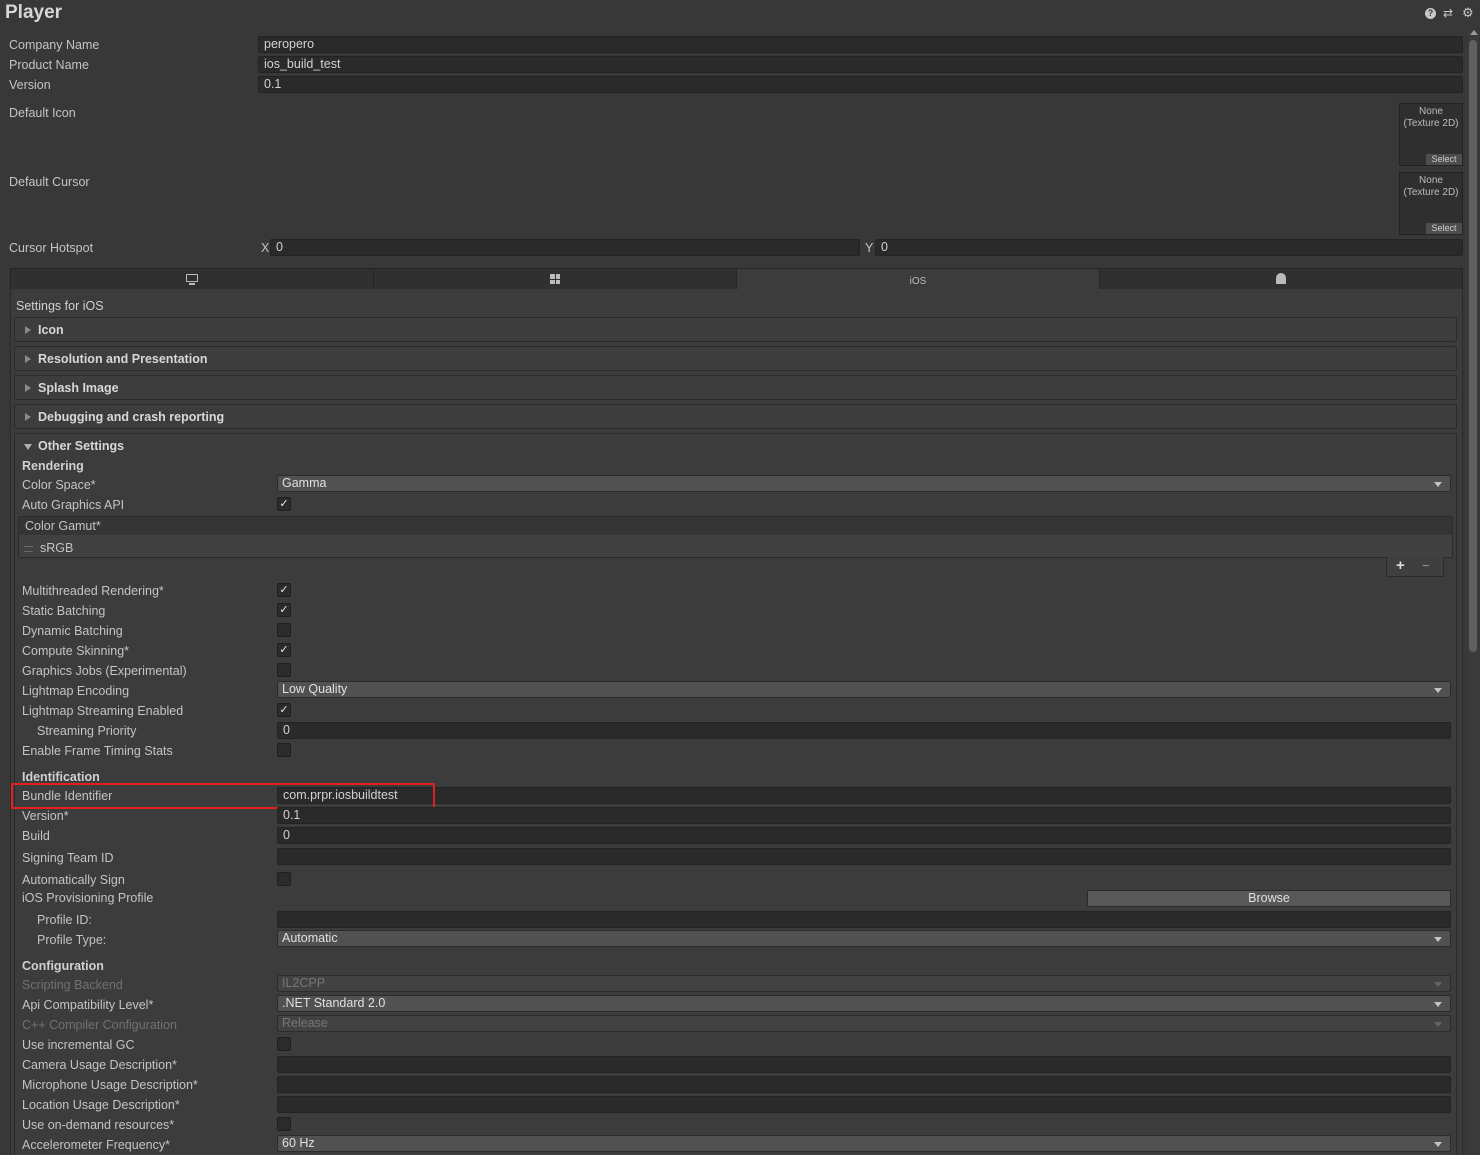  What do you see at coordinates (61, 777) in the screenshot?
I see `identification-header: Identification` at bounding box center [61, 777].